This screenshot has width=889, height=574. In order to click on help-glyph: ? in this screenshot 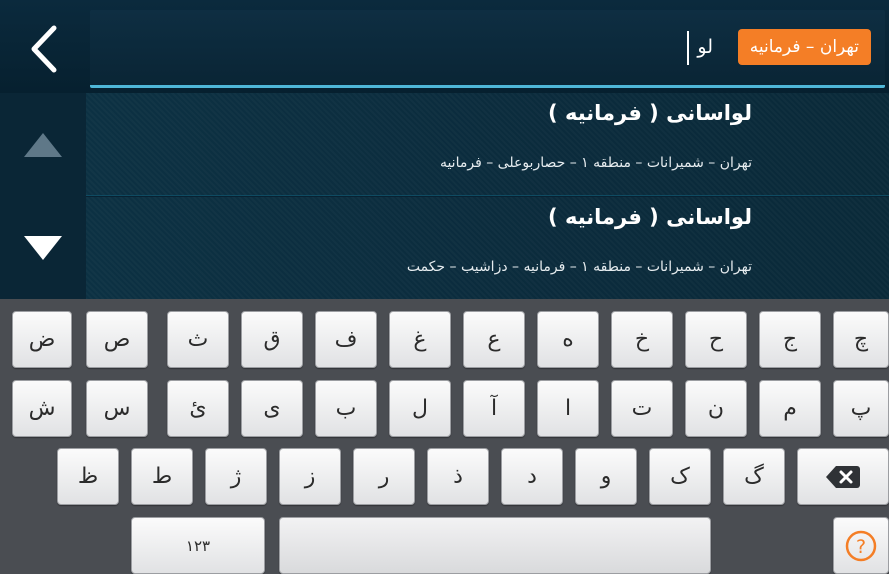, I will do `click(861, 547)`.